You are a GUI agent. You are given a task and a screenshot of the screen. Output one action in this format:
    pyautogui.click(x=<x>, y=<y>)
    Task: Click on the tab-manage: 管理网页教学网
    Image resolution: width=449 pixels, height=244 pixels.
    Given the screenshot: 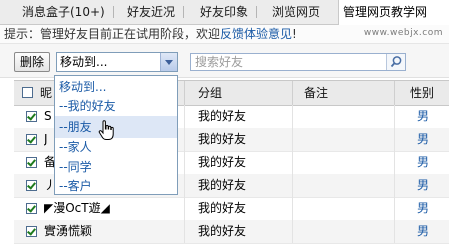 What is the action you would take?
    pyautogui.click(x=393, y=12)
    